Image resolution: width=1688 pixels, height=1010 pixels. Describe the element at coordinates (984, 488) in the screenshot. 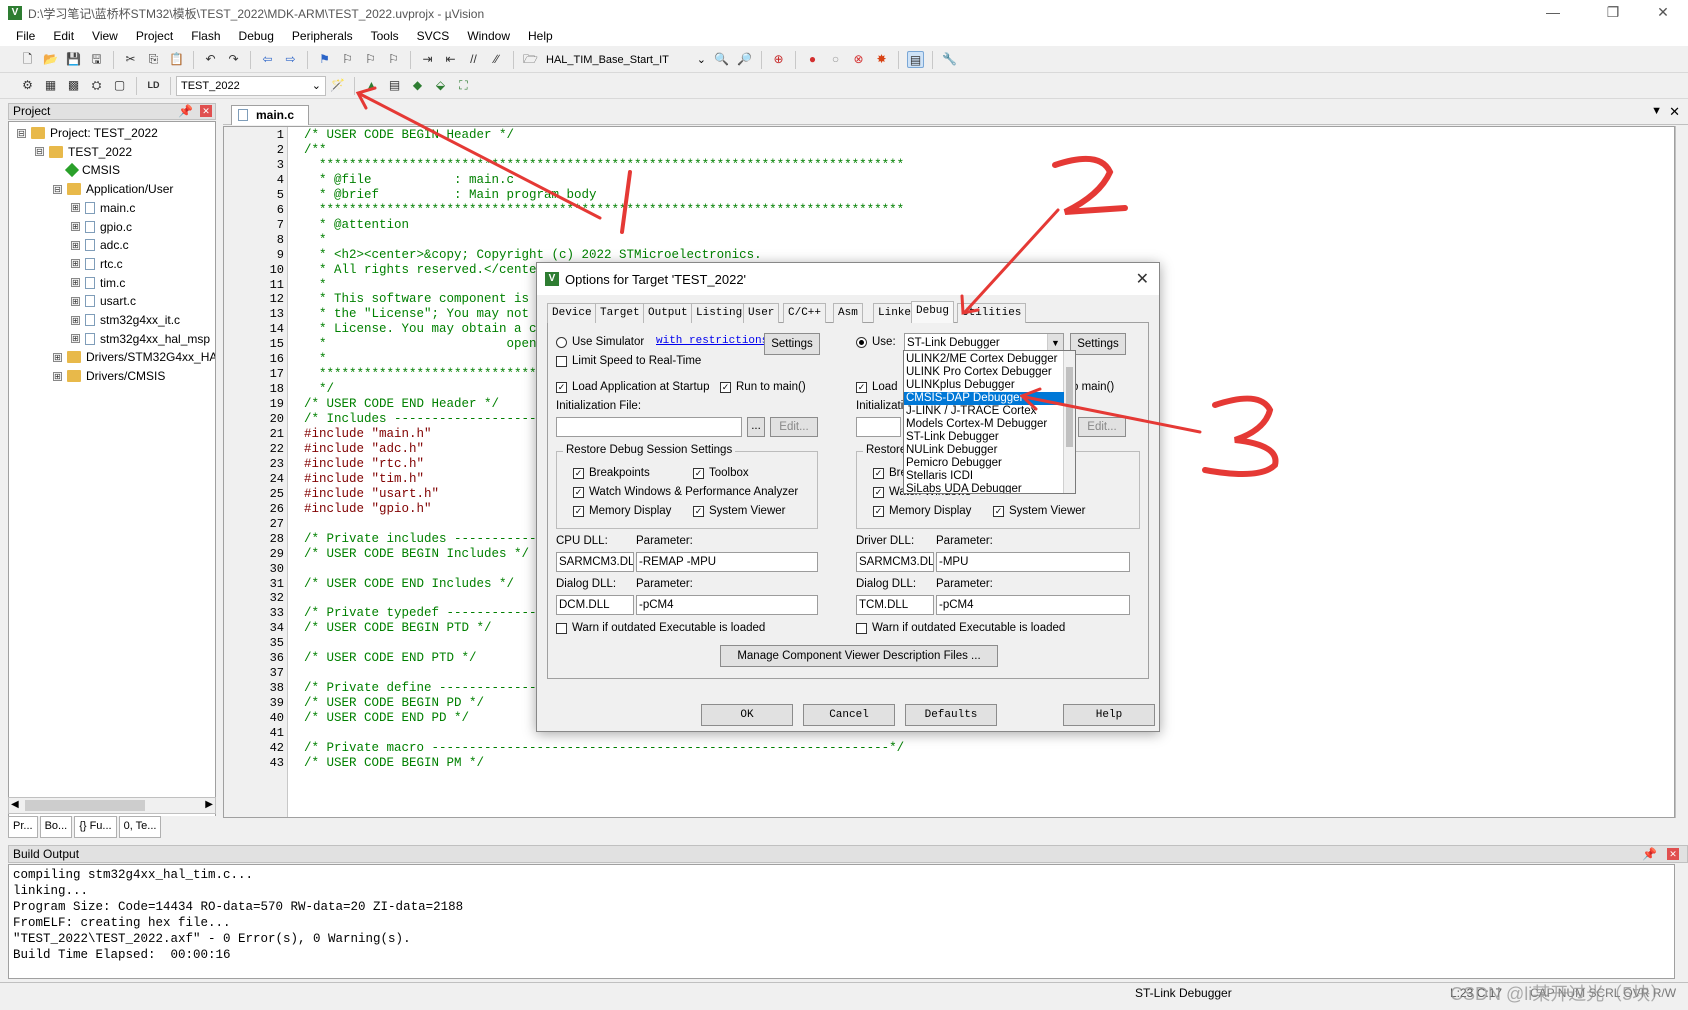

I see `dropdown-option: SiLabs UDA Debugger` at that location.